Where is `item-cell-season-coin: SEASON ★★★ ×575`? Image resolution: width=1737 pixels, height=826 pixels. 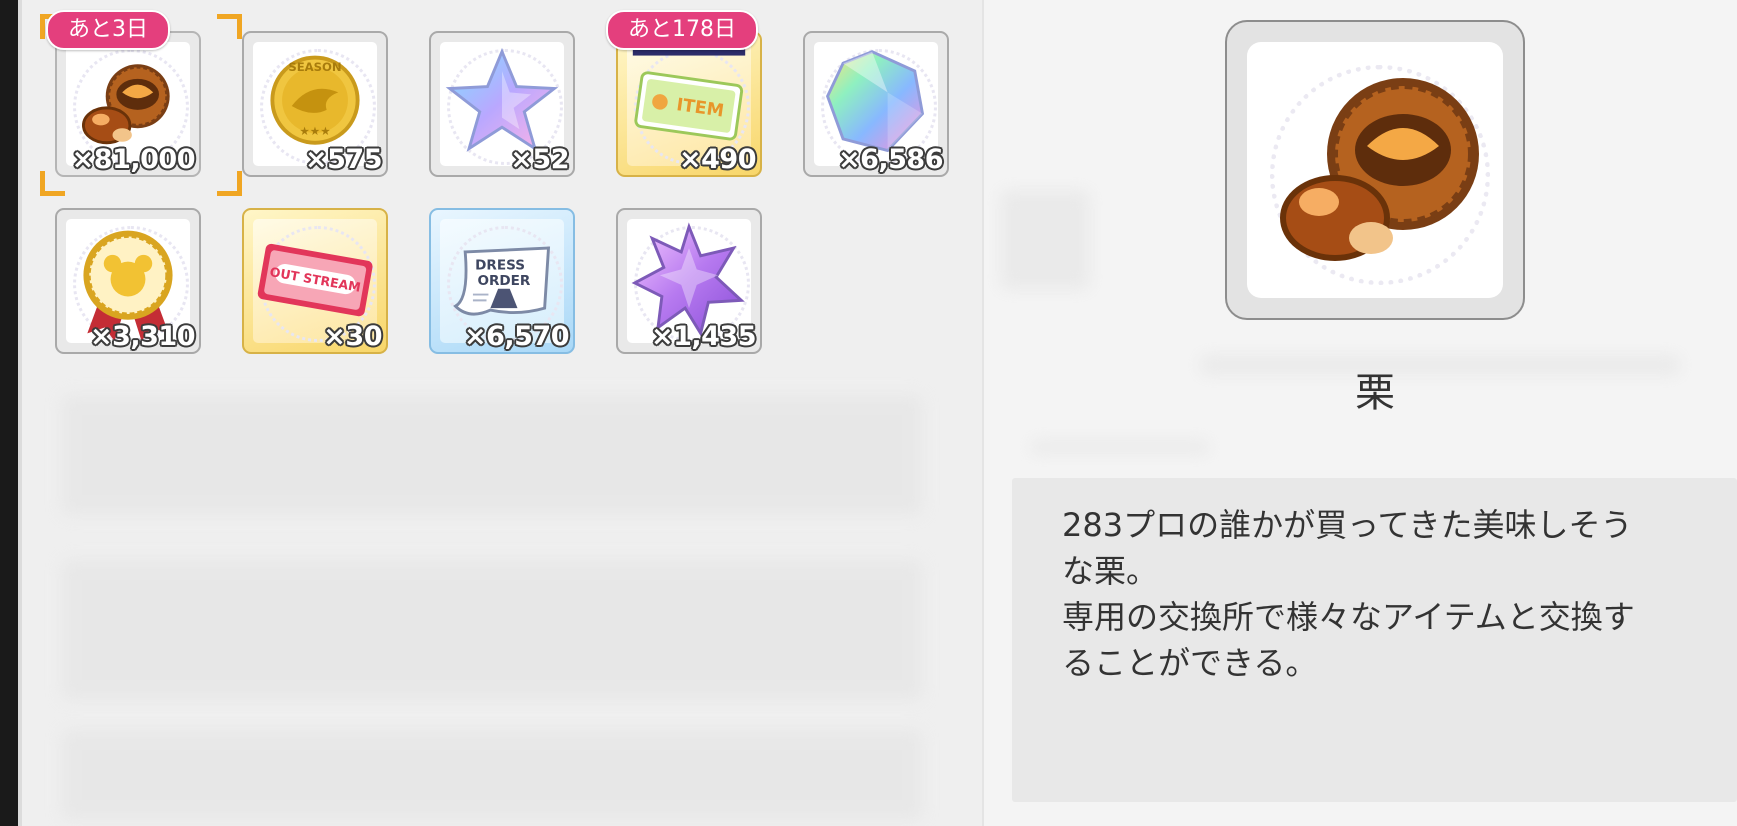
item-cell-season-coin: SEASON ★★★ ×575 is located at coordinates (315, 104).